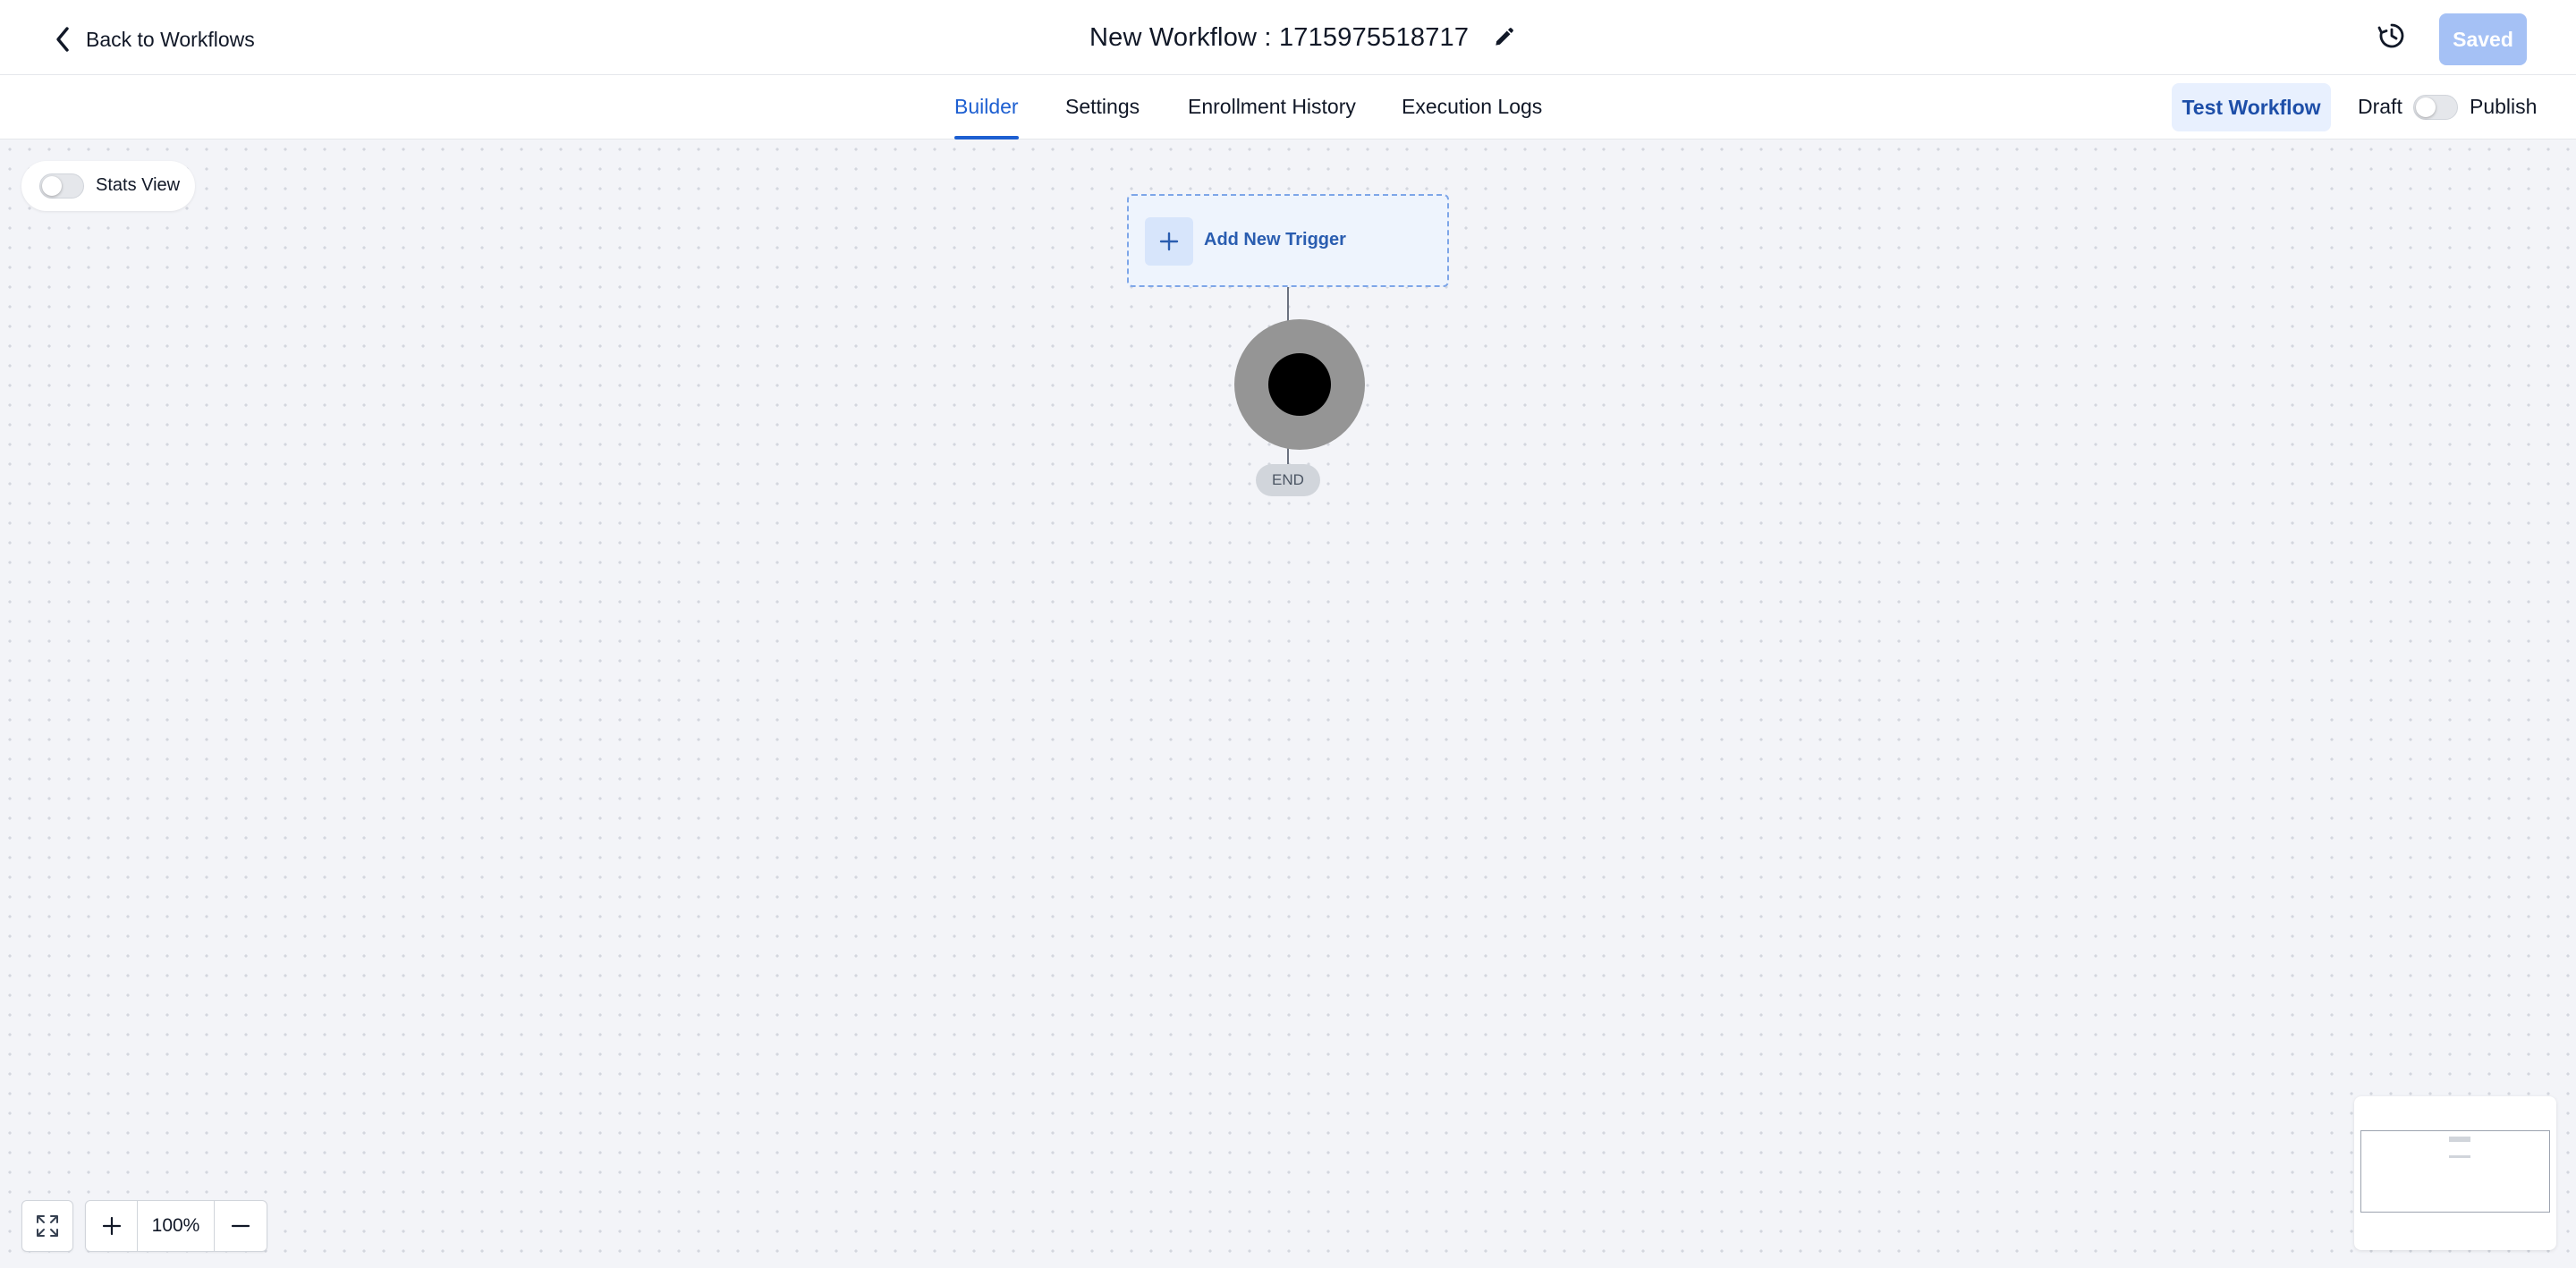 This screenshot has width=2576, height=1268. What do you see at coordinates (1102, 107) in the screenshot?
I see `tab-settings: Settings` at bounding box center [1102, 107].